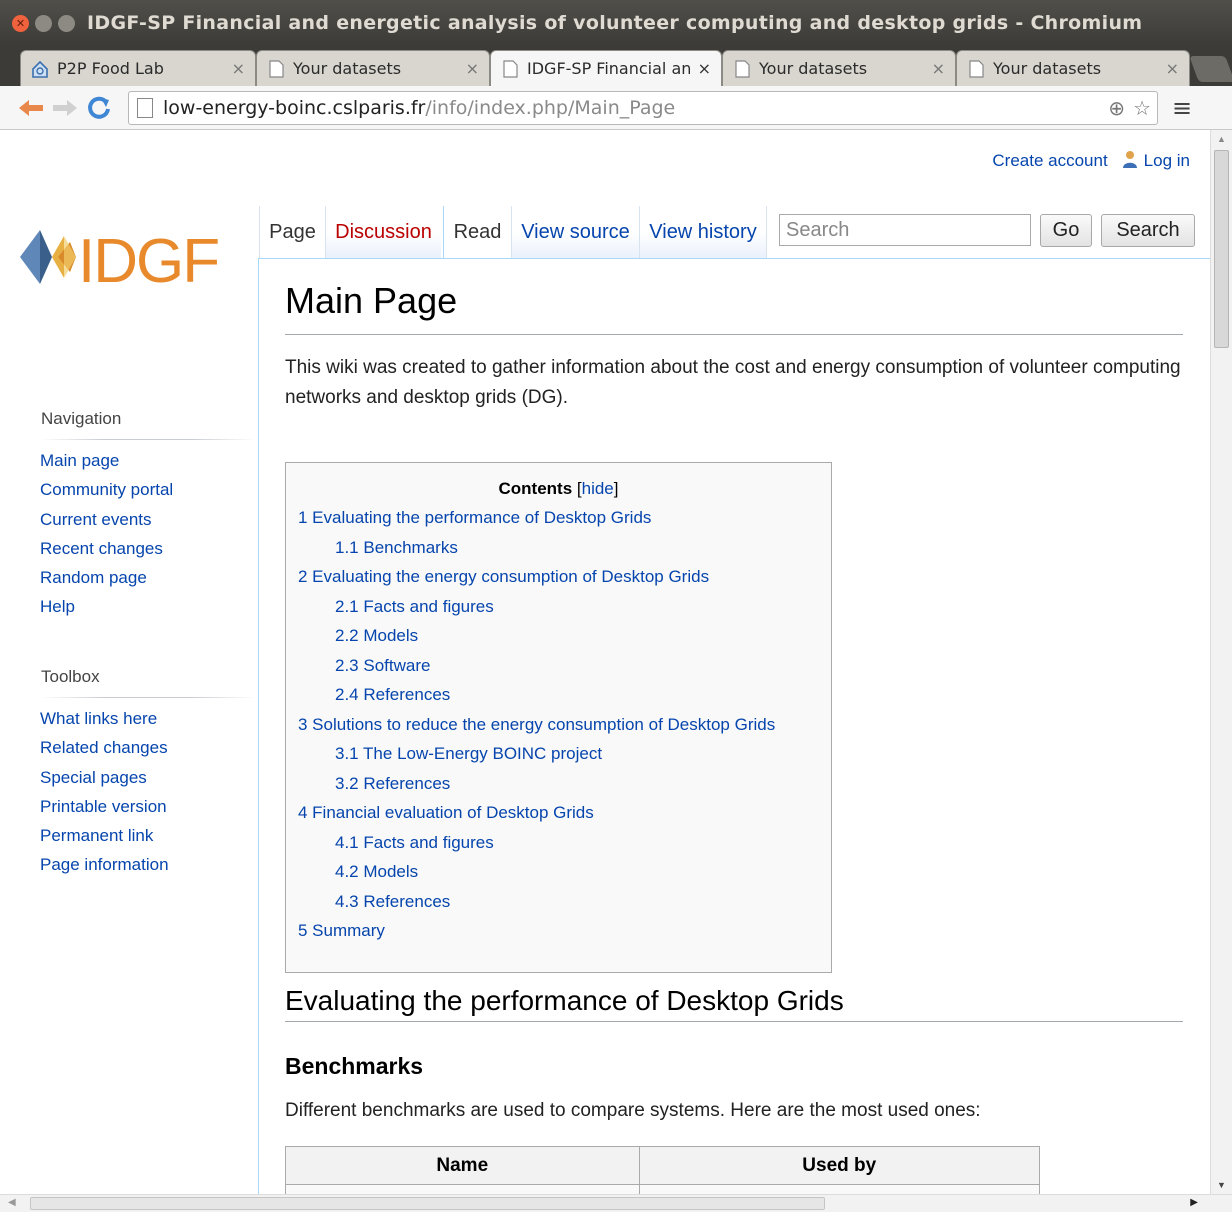 The height and width of the screenshot is (1212, 1232). I want to click on scroll-left-icon: ◀, so click(12, 1202).